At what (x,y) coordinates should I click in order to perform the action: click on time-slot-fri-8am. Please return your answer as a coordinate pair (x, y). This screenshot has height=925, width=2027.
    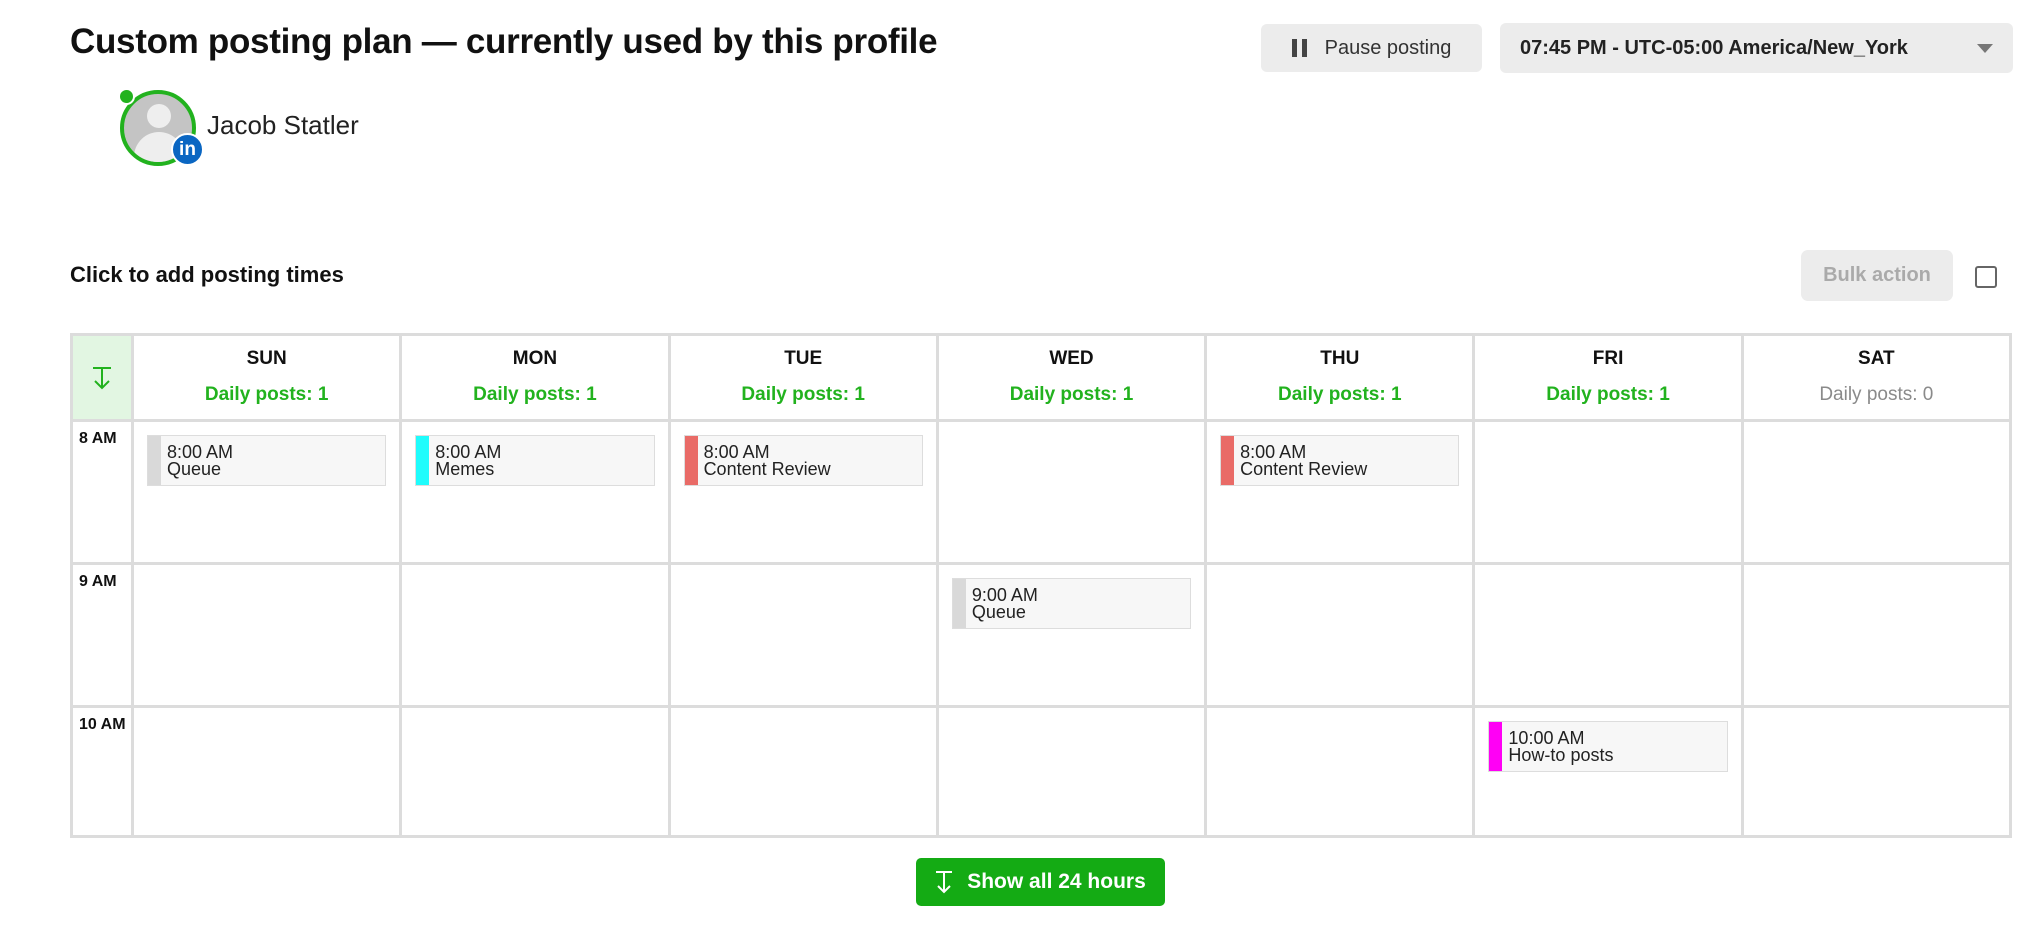
    Looking at the image, I should click on (1608, 492).